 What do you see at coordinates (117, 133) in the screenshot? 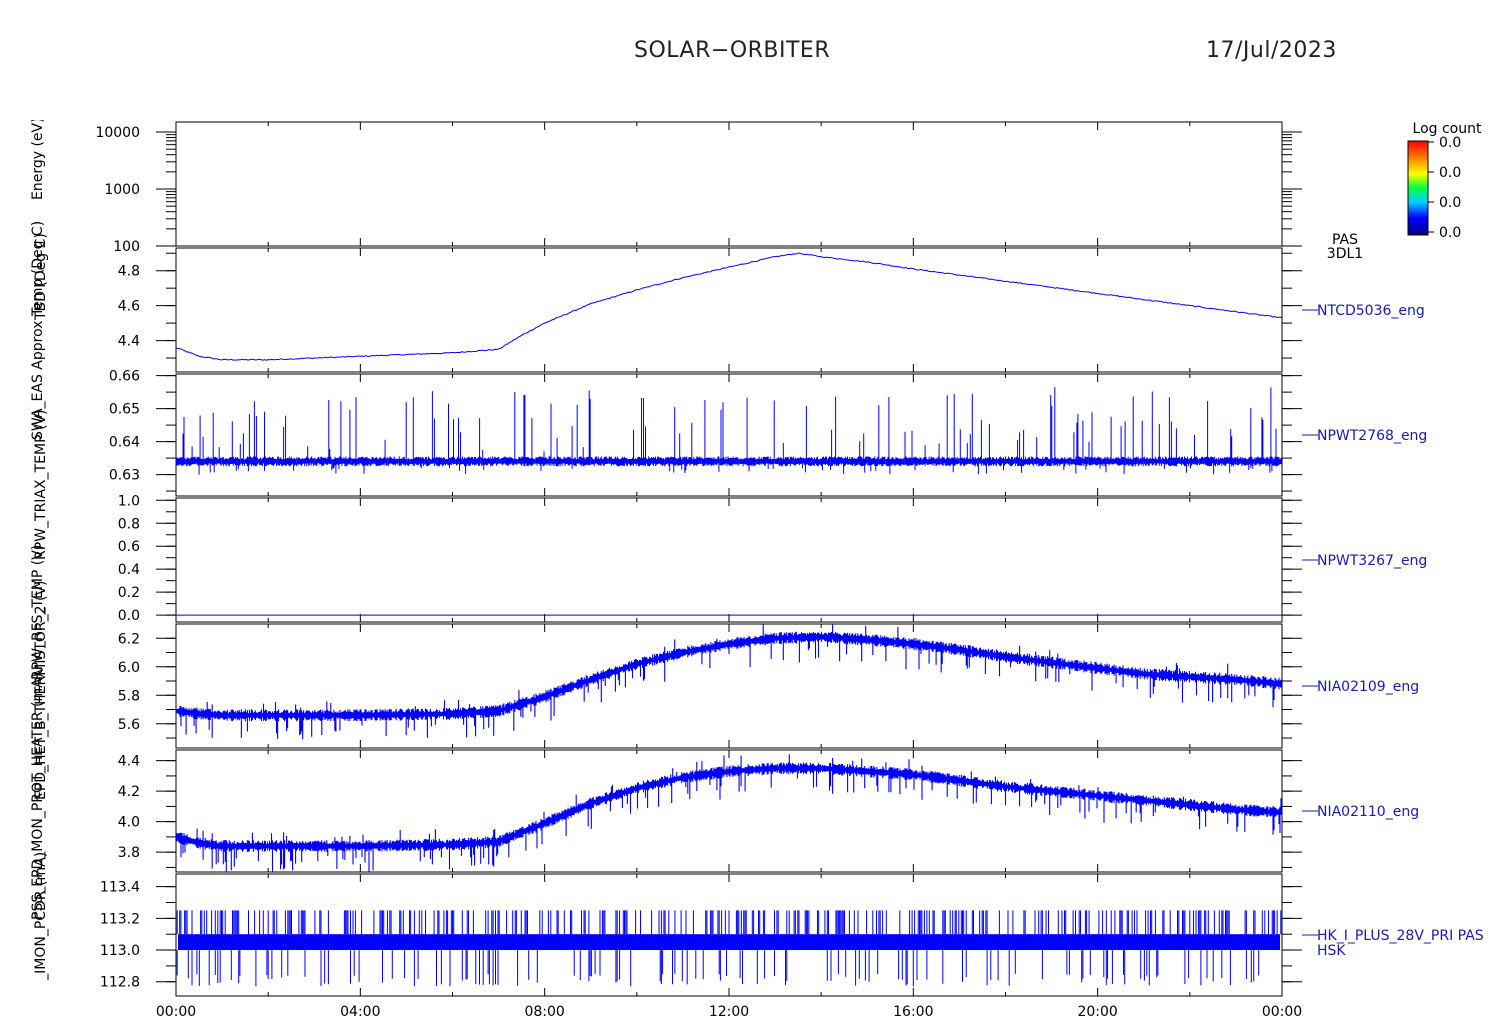
I see `y-tick-label: 10000` at bounding box center [117, 133].